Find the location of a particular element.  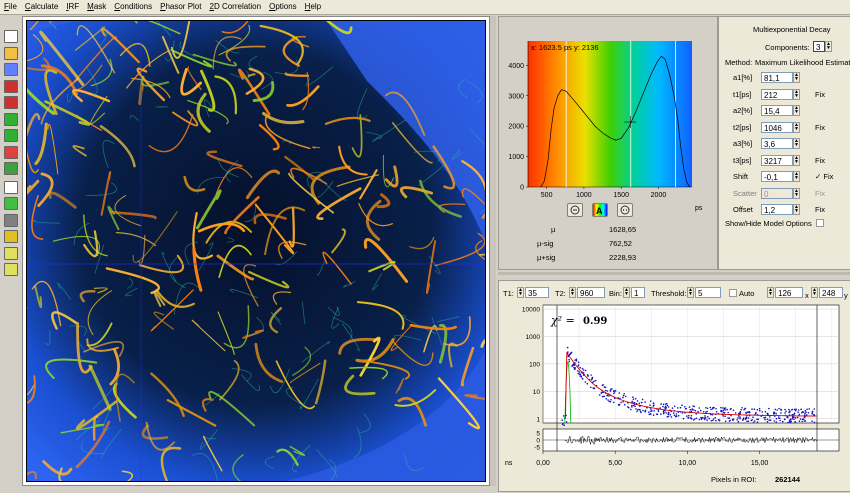

param-input: -0,1 is located at coordinates (777, 176).